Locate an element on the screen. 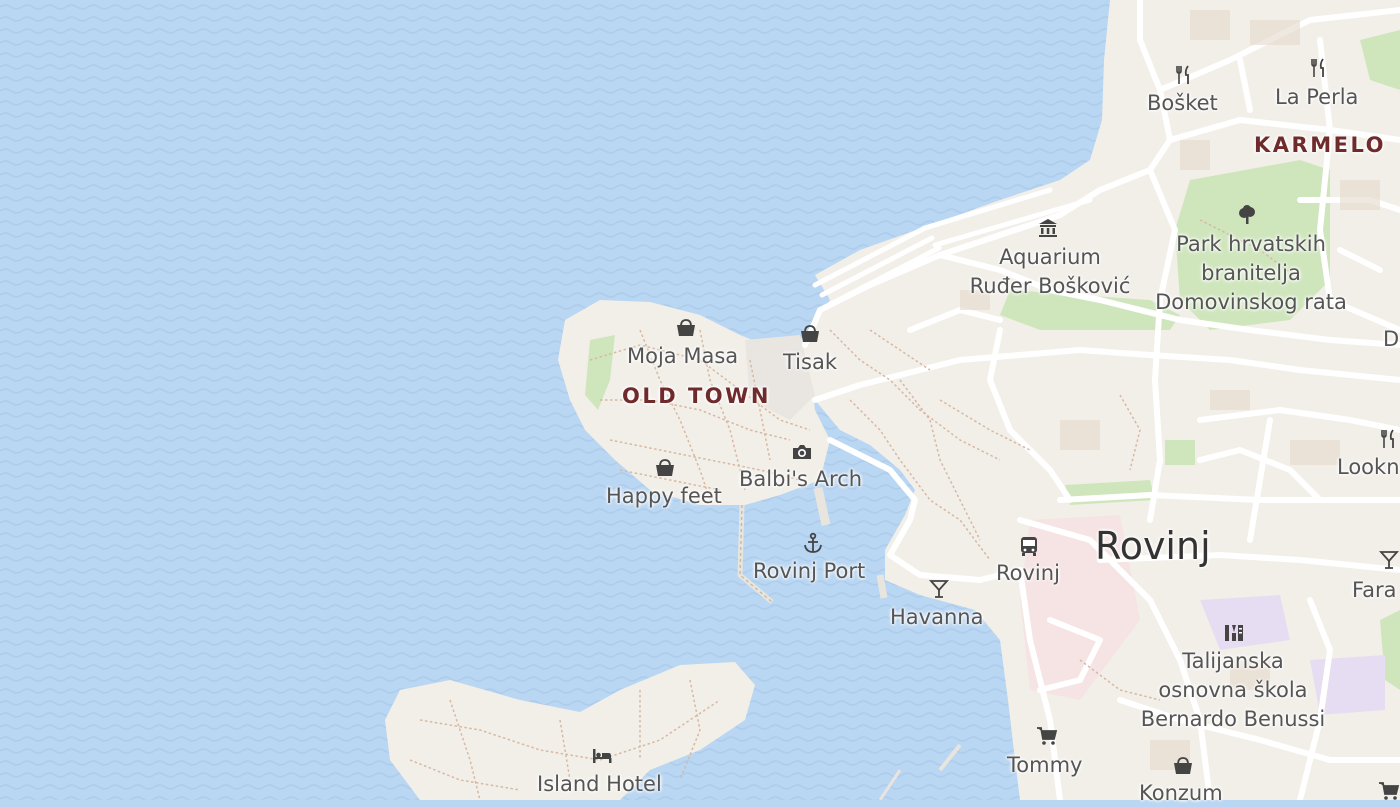 The width and height of the screenshot is (1400, 807). poi-label-rovinj-port: Rovinj Port is located at coordinates (809, 571).